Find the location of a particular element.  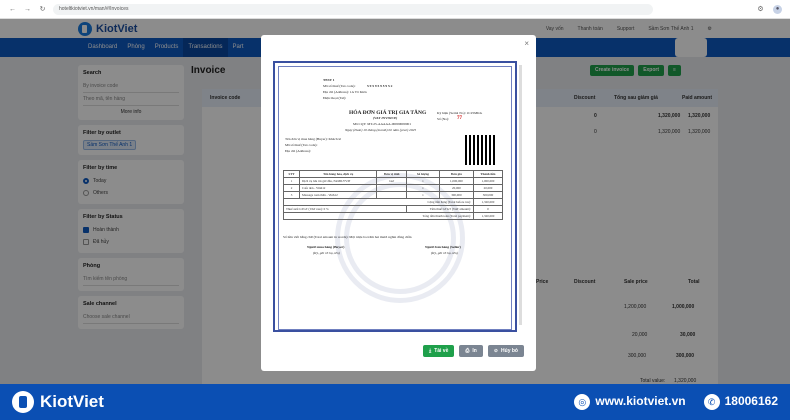

cancel-icon: ⊘ is located at coordinates (496, 351).